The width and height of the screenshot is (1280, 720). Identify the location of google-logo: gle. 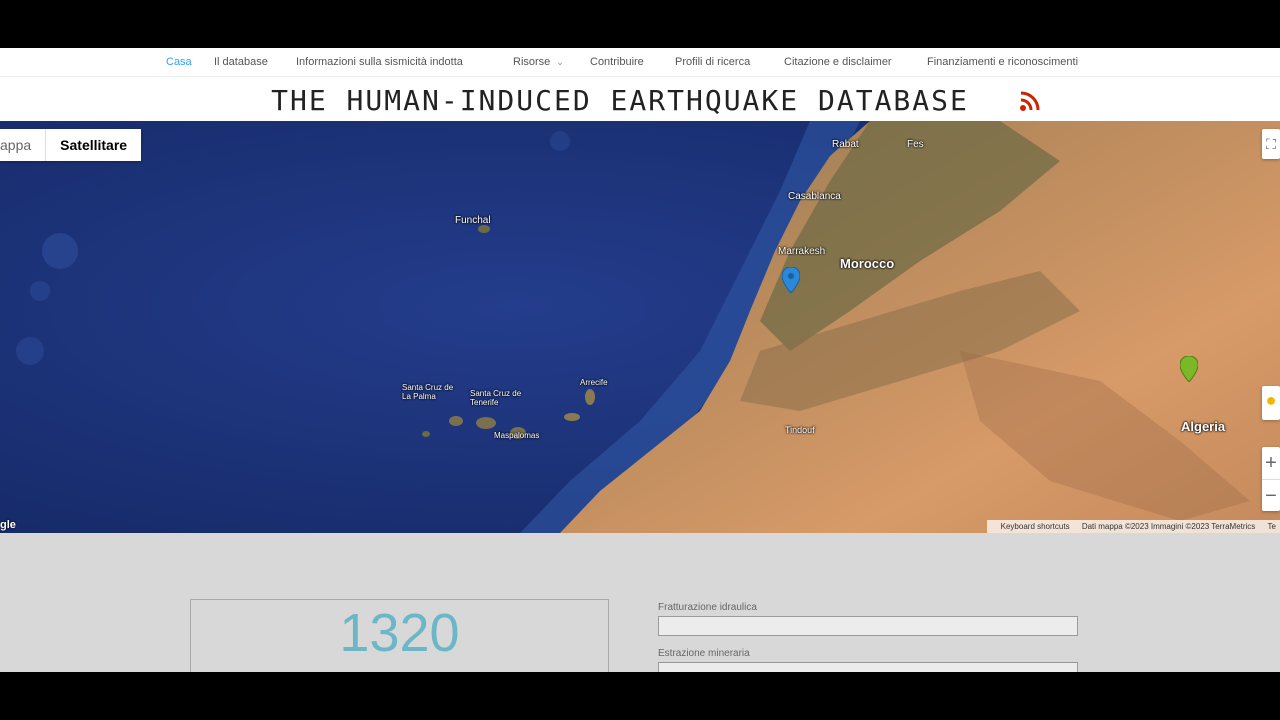
(8, 525).